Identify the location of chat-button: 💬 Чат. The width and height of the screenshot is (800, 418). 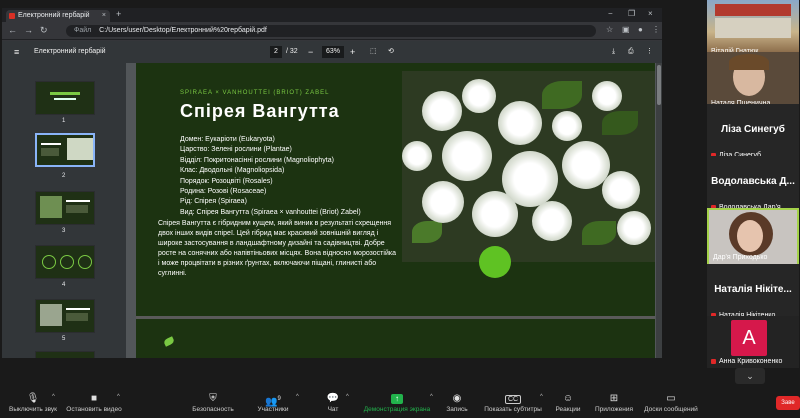
(333, 405).